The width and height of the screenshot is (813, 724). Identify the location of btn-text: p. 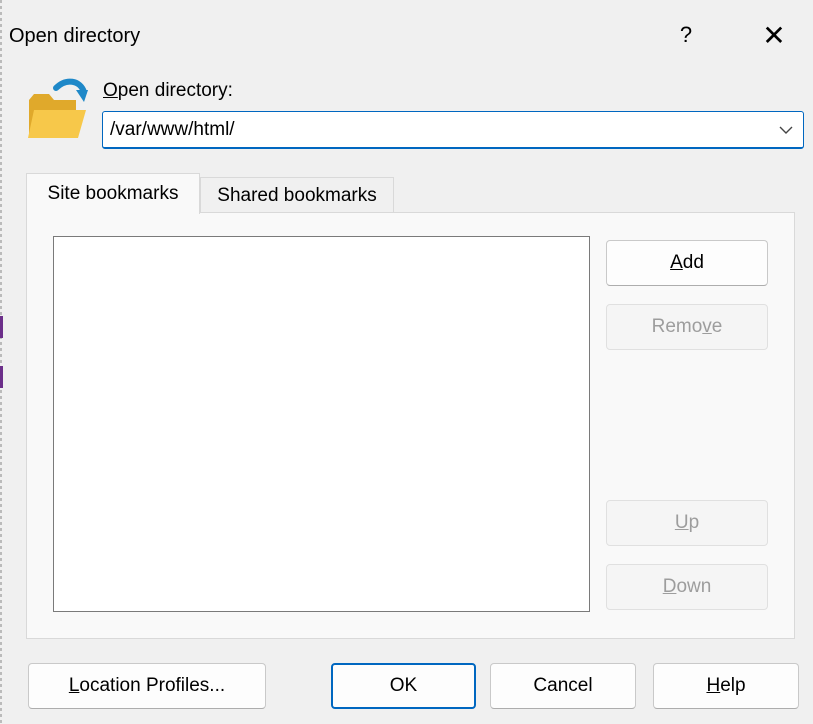
(694, 522).